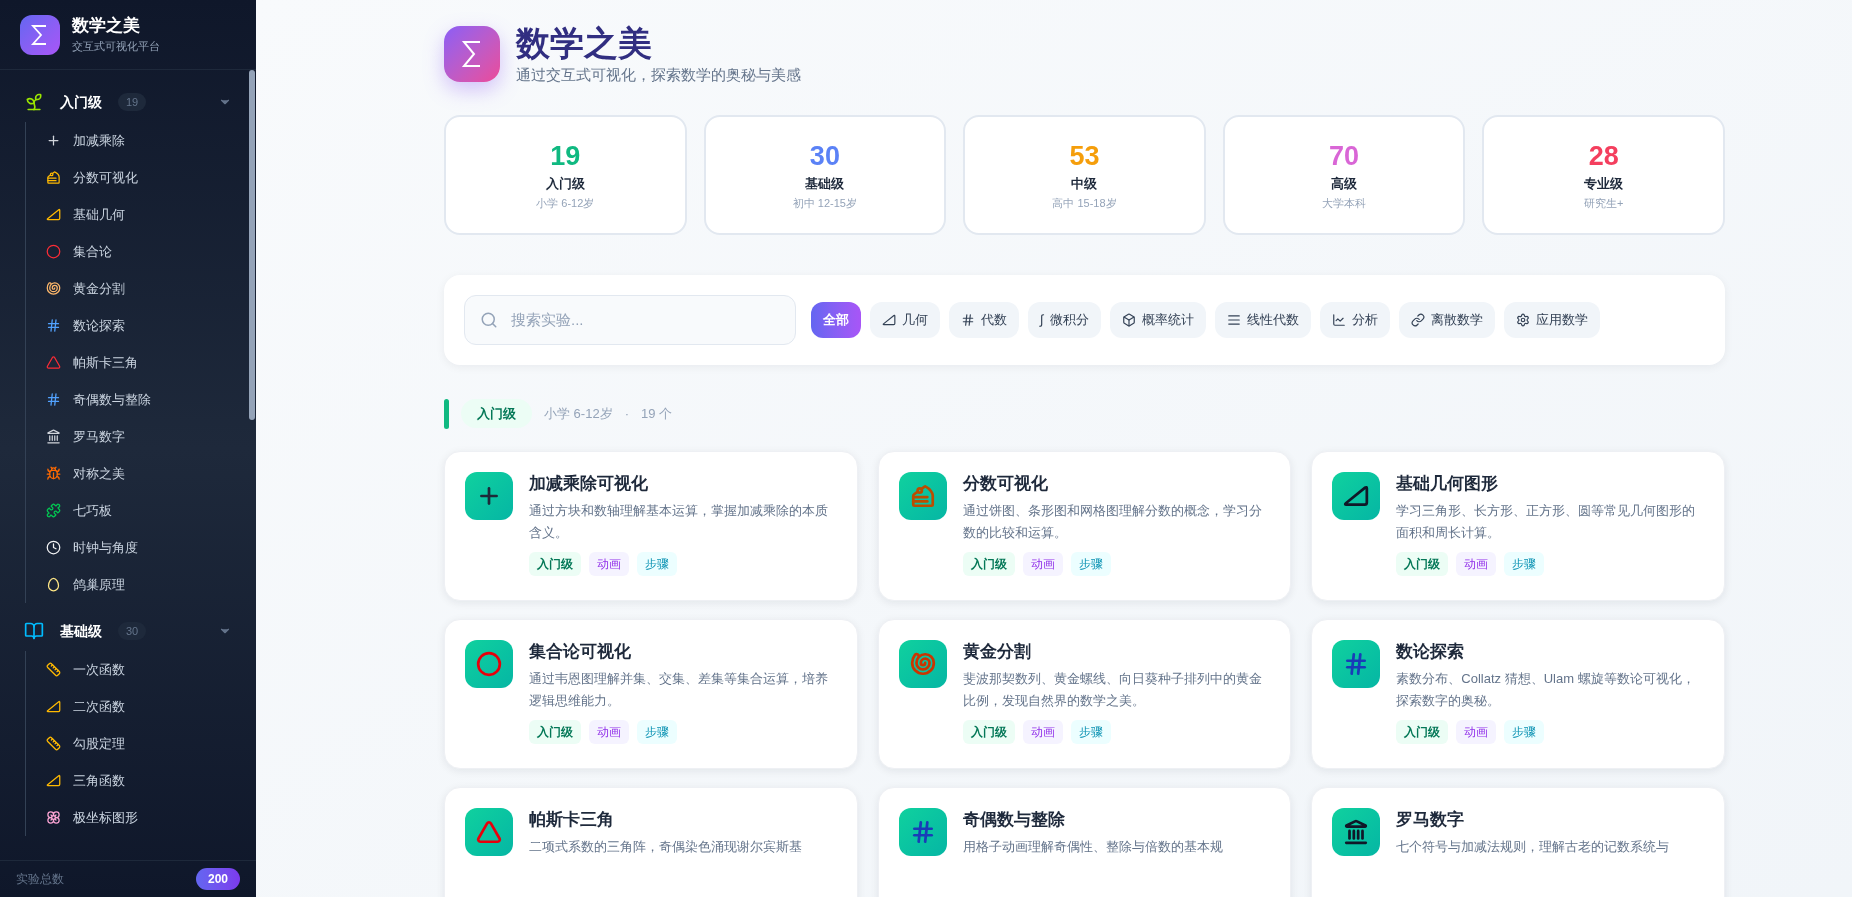  What do you see at coordinates (825, 183) in the screenshot?
I see `stat-label: 基础级` at bounding box center [825, 183].